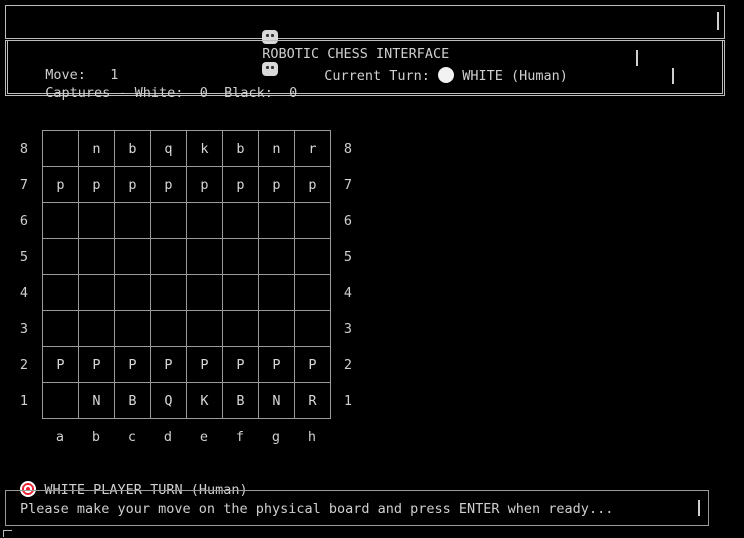 The height and width of the screenshot is (538, 744). I want to click on square-h8: r, so click(313, 149).